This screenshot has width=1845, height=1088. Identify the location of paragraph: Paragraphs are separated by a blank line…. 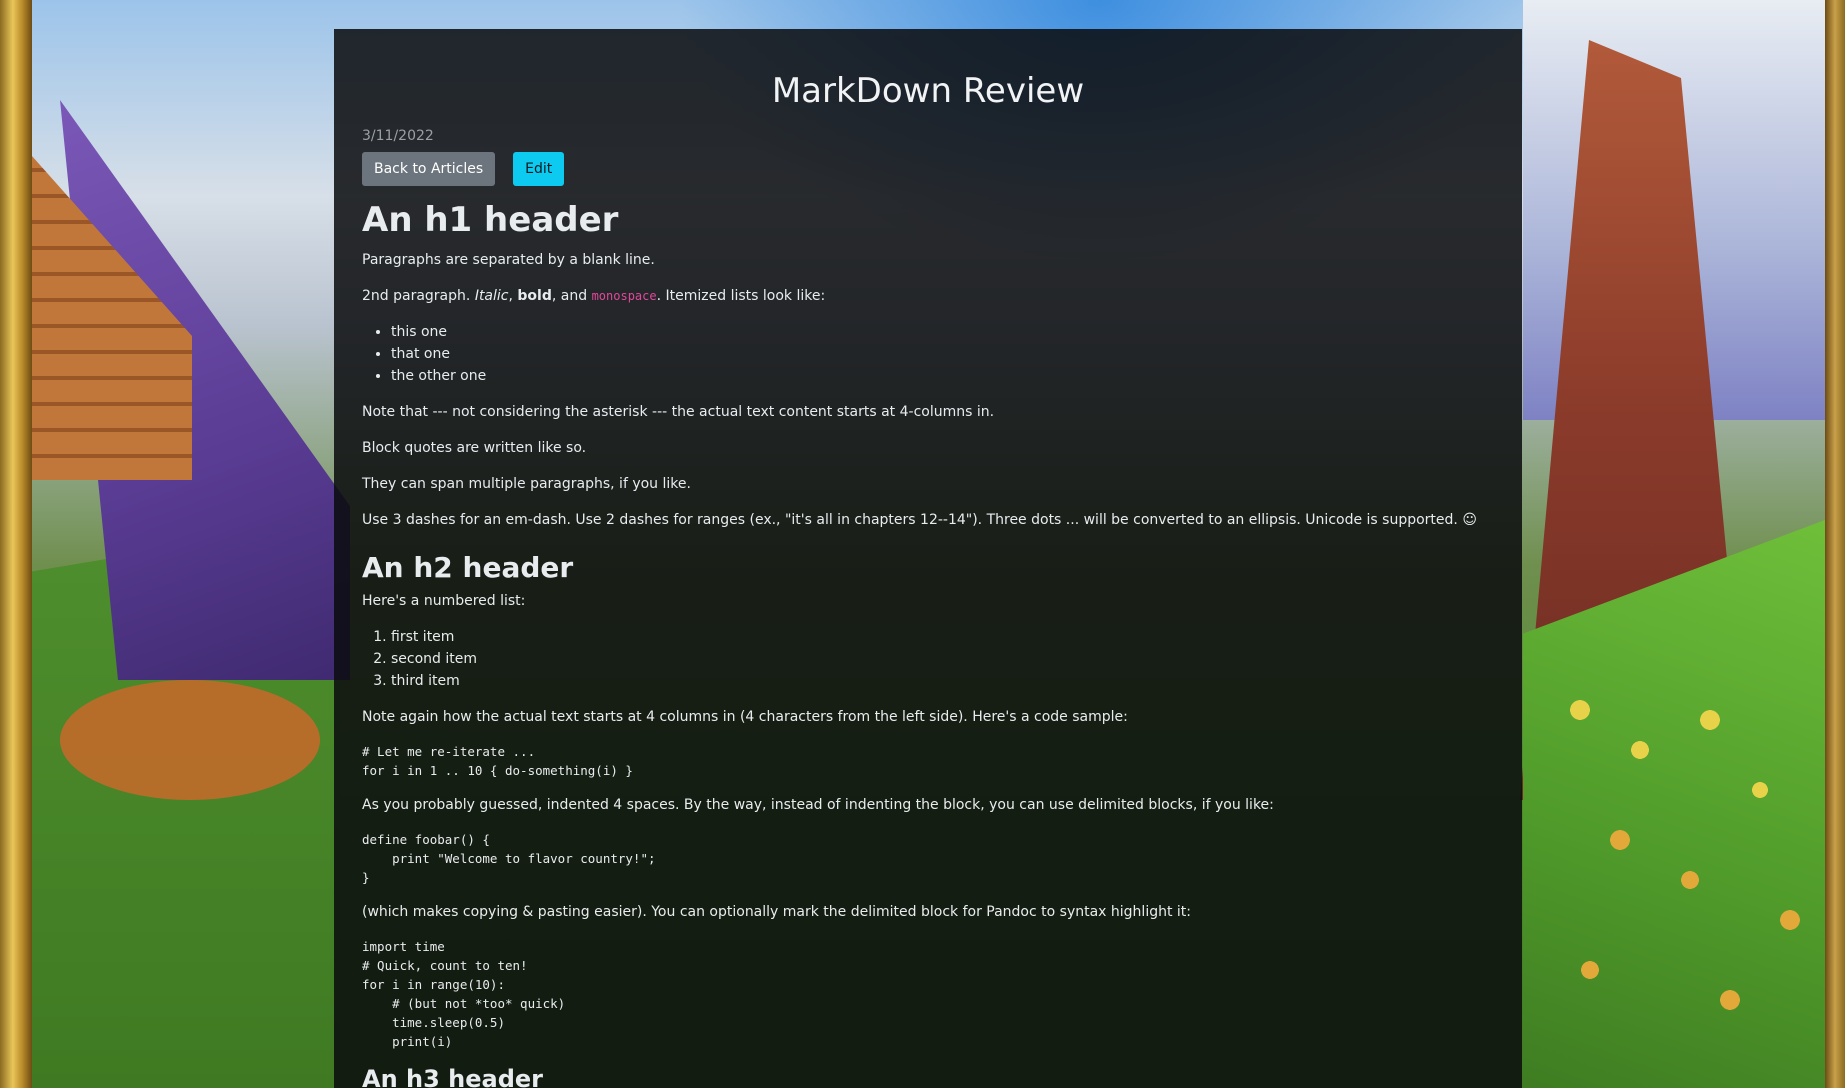
(508, 259).